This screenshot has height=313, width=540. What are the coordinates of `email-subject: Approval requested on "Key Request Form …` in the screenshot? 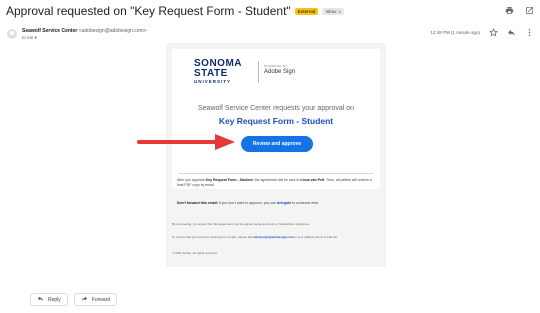 It's located at (148, 11).